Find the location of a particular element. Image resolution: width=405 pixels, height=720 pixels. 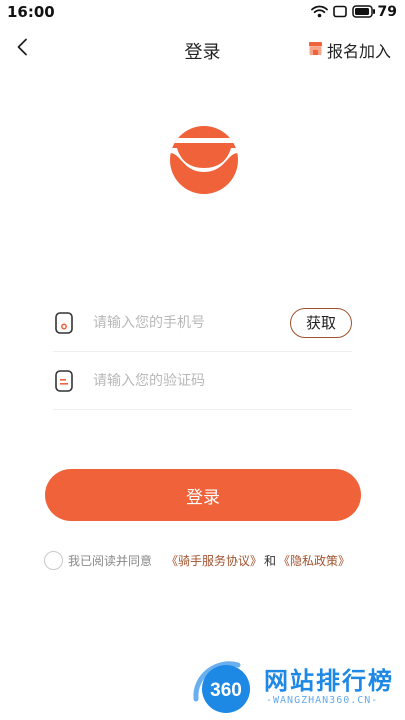

get-code-button: 获取 is located at coordinates (321, 322).